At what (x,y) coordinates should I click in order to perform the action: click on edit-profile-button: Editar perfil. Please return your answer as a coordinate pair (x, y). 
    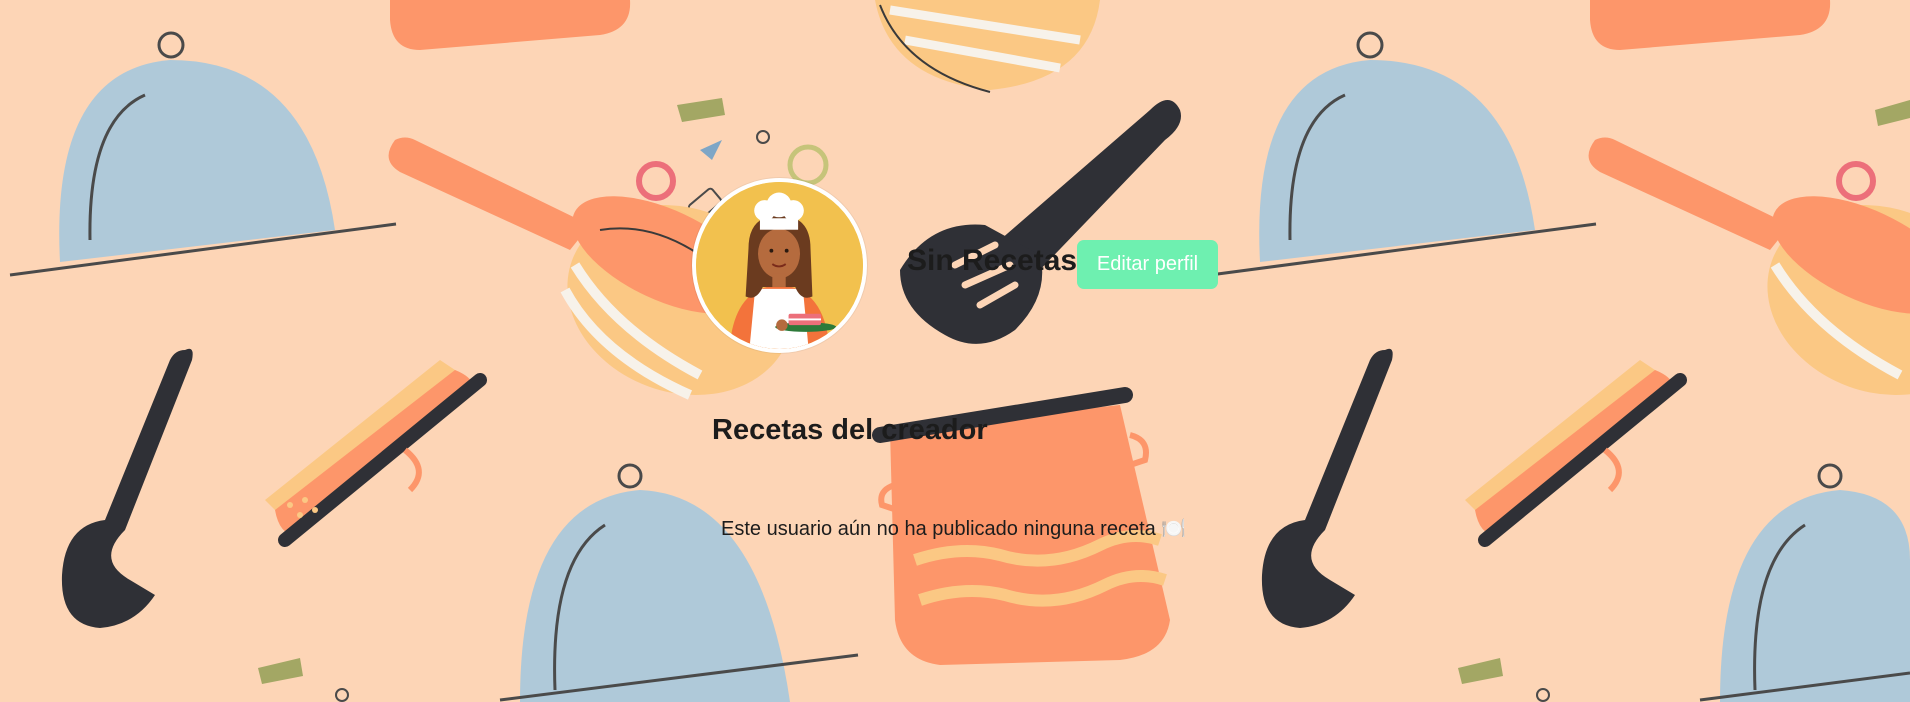
    Looking at the image, I should click on (1147, 264).